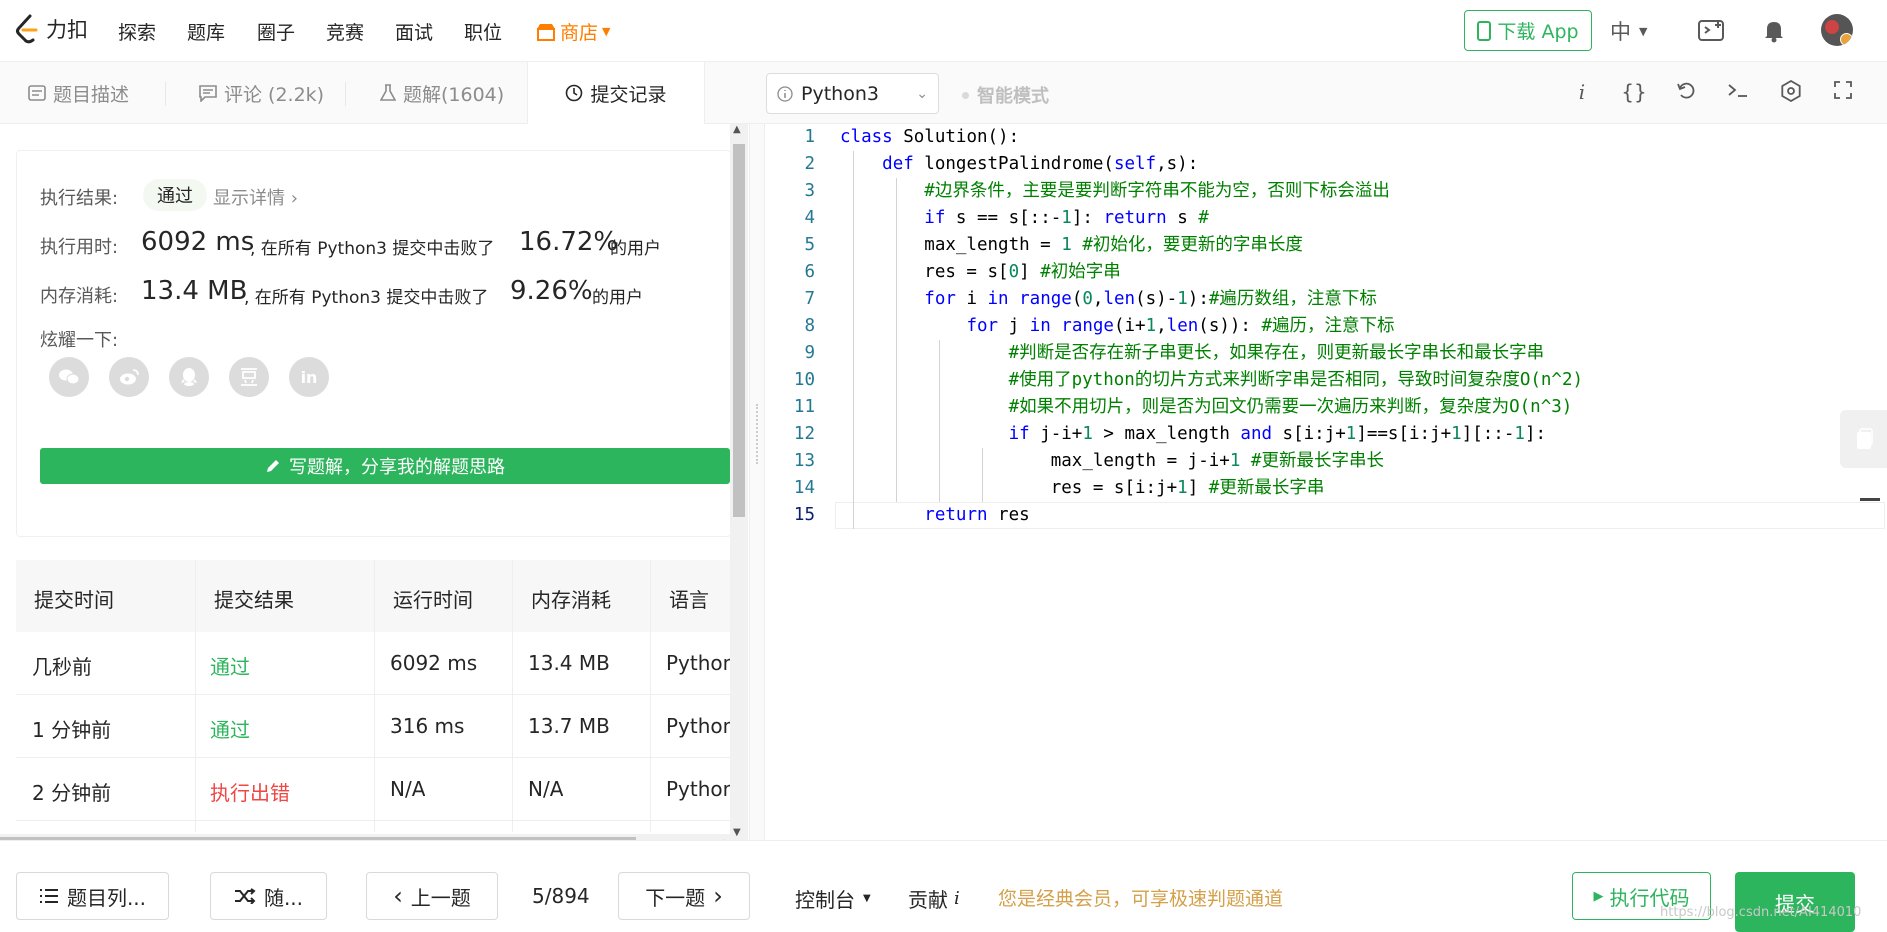 This screenshot has height=932, width=1887. I want to click on memory-tail: 的用户, so click(617, 298).